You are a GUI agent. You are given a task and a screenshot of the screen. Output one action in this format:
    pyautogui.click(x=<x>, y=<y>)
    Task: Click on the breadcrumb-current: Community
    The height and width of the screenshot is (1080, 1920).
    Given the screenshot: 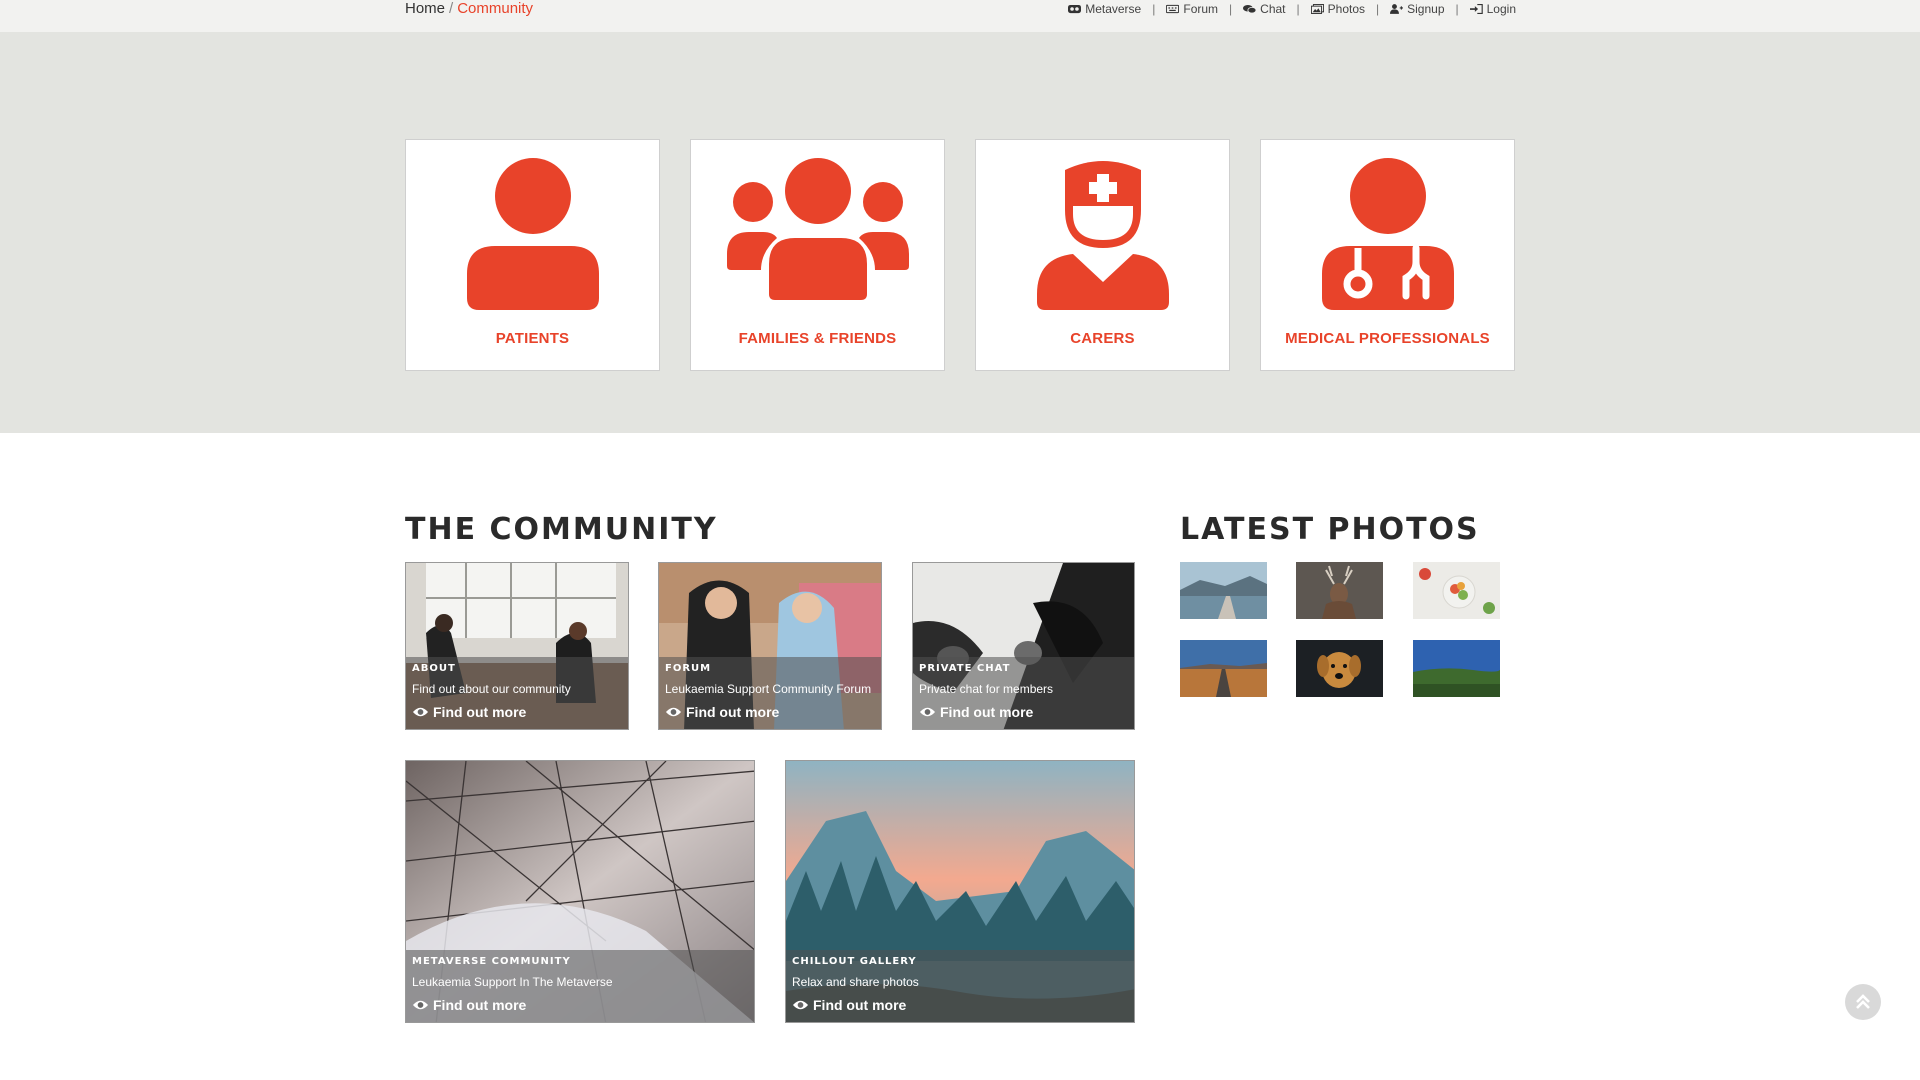 What is the action you would take?
    pyautogui.click(x=495, y=8)
    